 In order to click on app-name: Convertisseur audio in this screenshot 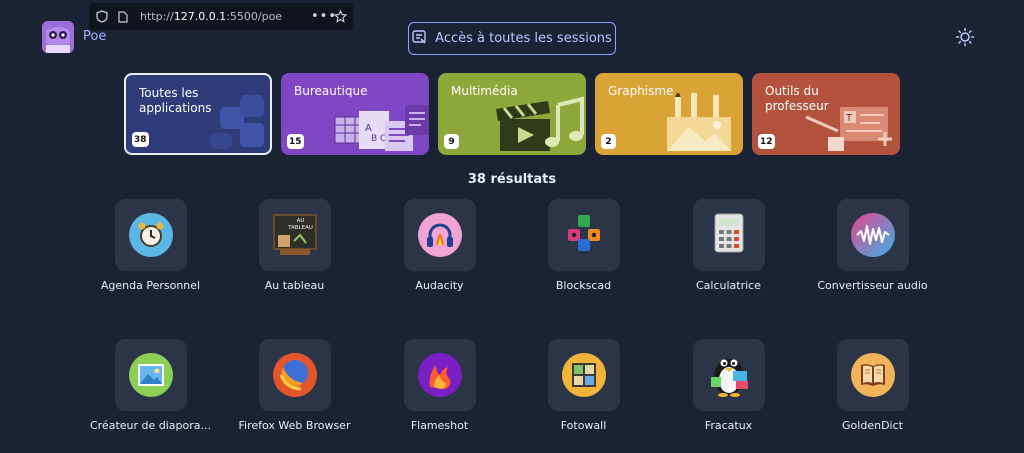, I will do `click(872, 285)`.